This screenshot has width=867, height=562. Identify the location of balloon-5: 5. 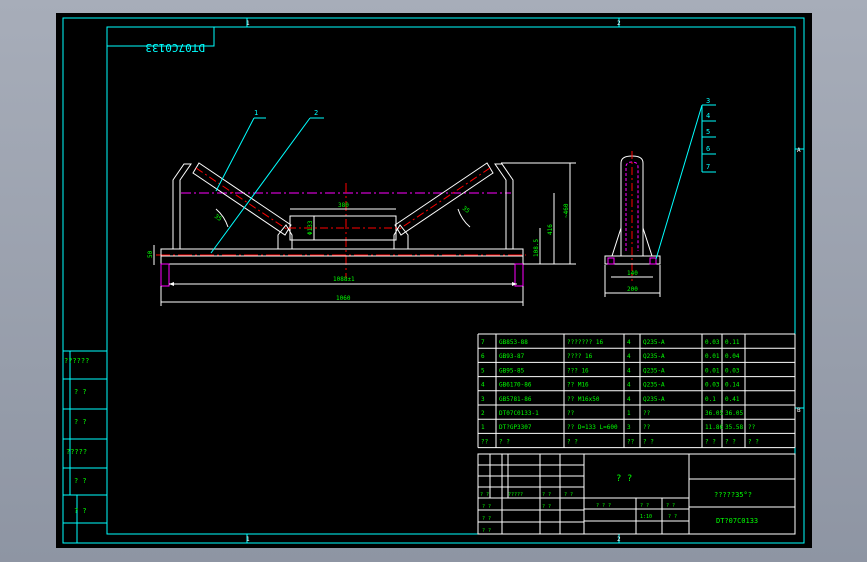
(708, 132).